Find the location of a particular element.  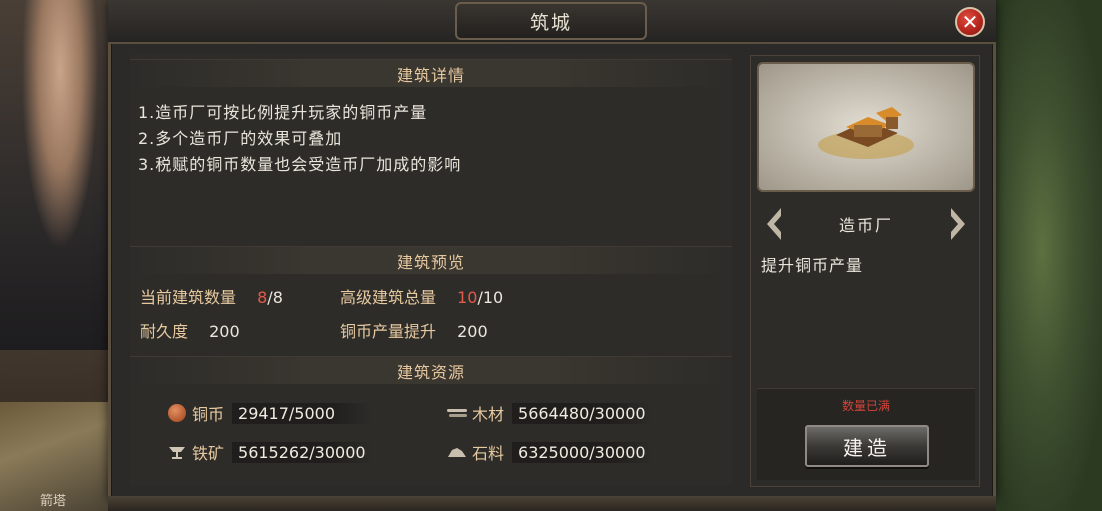

detail-line-1: 1.造币厂可按比例提升玩家的铜币产量 is located at coordinates (283, 112).